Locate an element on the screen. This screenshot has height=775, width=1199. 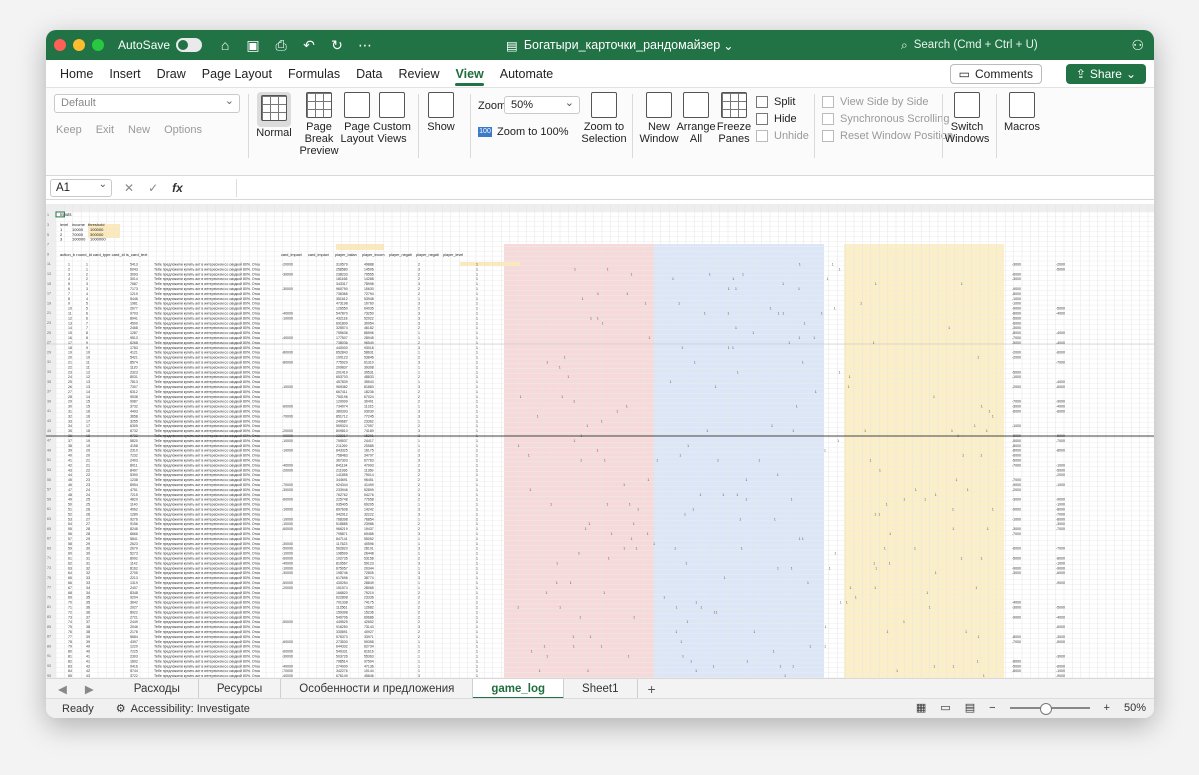
formula-input is located at coordinates (692, 188).